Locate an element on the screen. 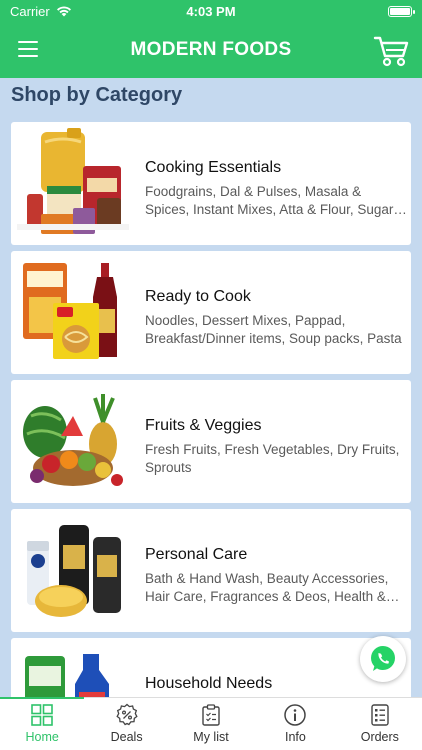  status-time: 4:03 PM is located at coordinates (211, 11).